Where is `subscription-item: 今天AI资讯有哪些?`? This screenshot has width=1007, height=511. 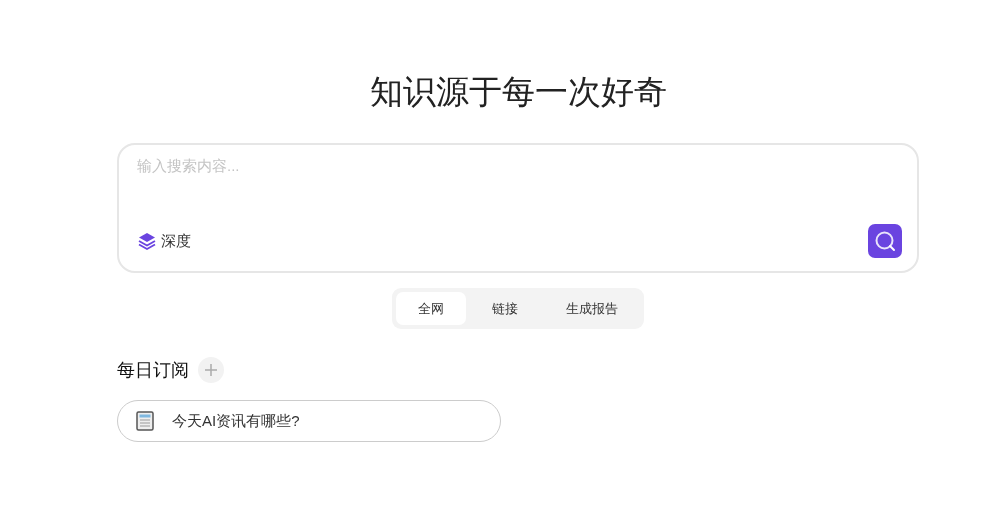 subscription-item: 今天AI资讯有哪些? is located at coordinates (309, 421).